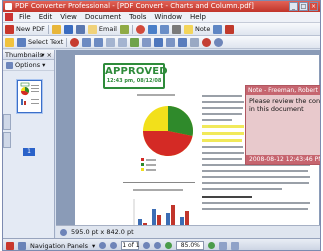 This screenshot has width=323, height=251. Describe the element at coordinates (140, 29) in the screenshot. I see `stamp-icon` at that location.